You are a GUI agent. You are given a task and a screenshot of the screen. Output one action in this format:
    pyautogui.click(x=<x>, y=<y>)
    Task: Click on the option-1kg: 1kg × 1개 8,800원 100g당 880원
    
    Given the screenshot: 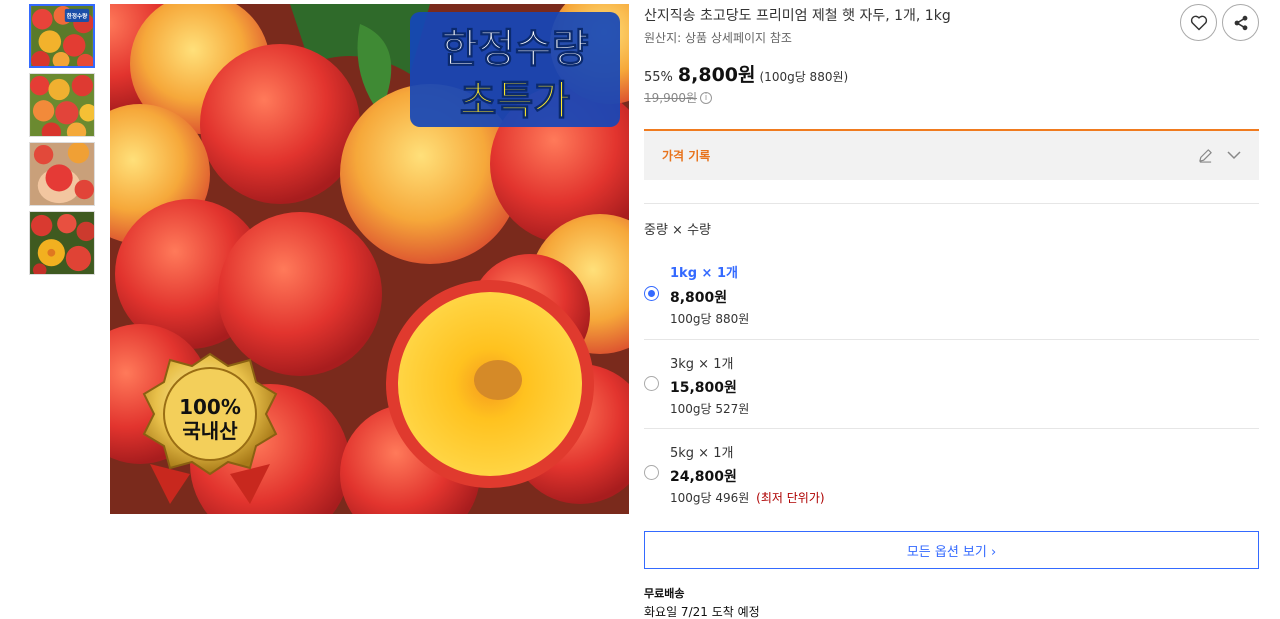 What is the action you would take?
    pyautogui.click(x=951, y=294)
    